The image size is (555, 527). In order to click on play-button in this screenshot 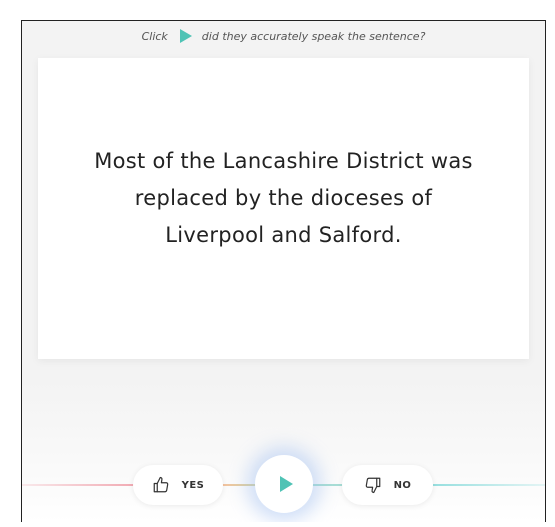, I will do `click(284, 484)`.